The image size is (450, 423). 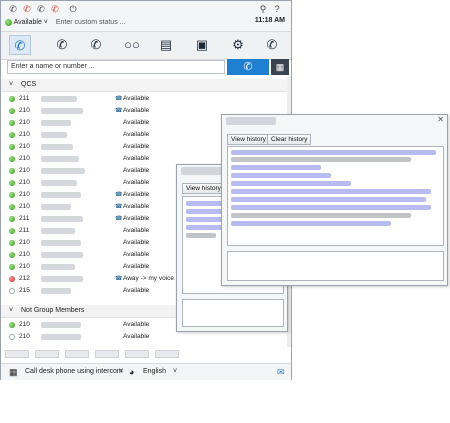 I want to click on phone-icon: ✆, so click(x=13, y=9).